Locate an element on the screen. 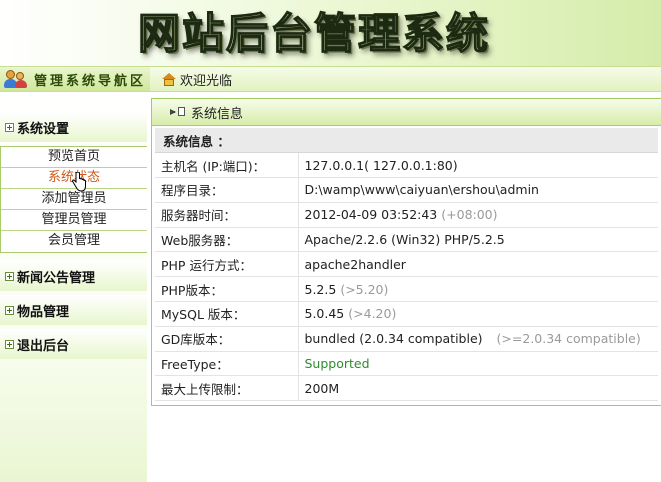 The height and width of the screenshot is (482, 661). row-label: PHP 运行方式： is located at coordinates (227, 264).